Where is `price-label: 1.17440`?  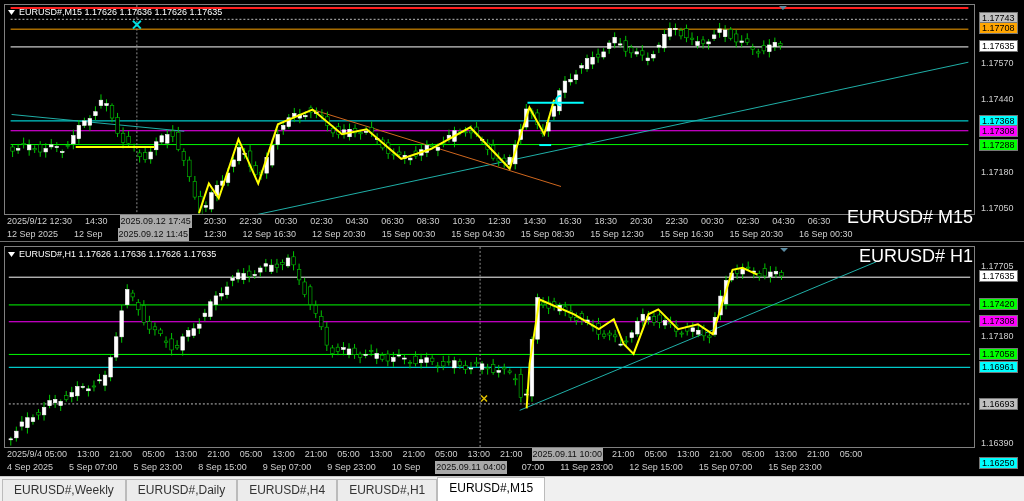 price-label: 1.17440 is located at coordinates (997, 99).